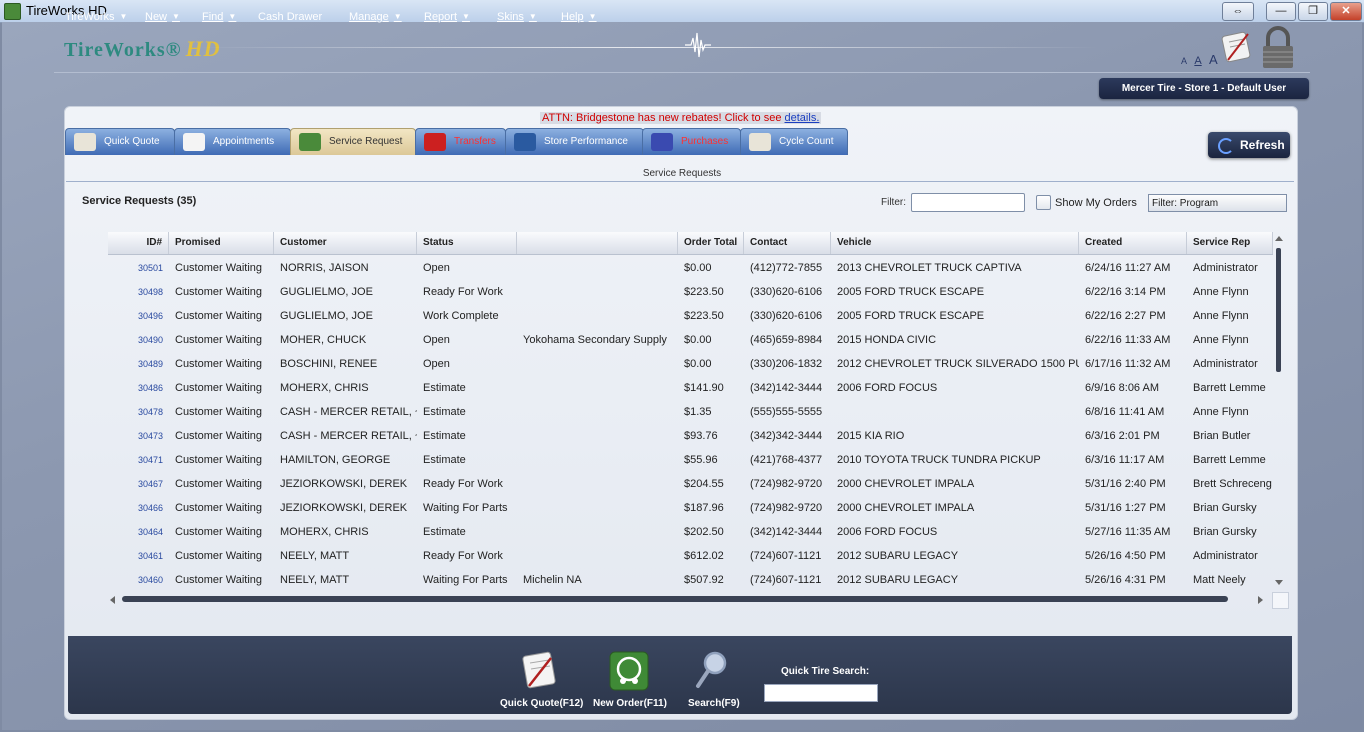  I want to click on table-cell: (330)206-1832, so click(786, 364).